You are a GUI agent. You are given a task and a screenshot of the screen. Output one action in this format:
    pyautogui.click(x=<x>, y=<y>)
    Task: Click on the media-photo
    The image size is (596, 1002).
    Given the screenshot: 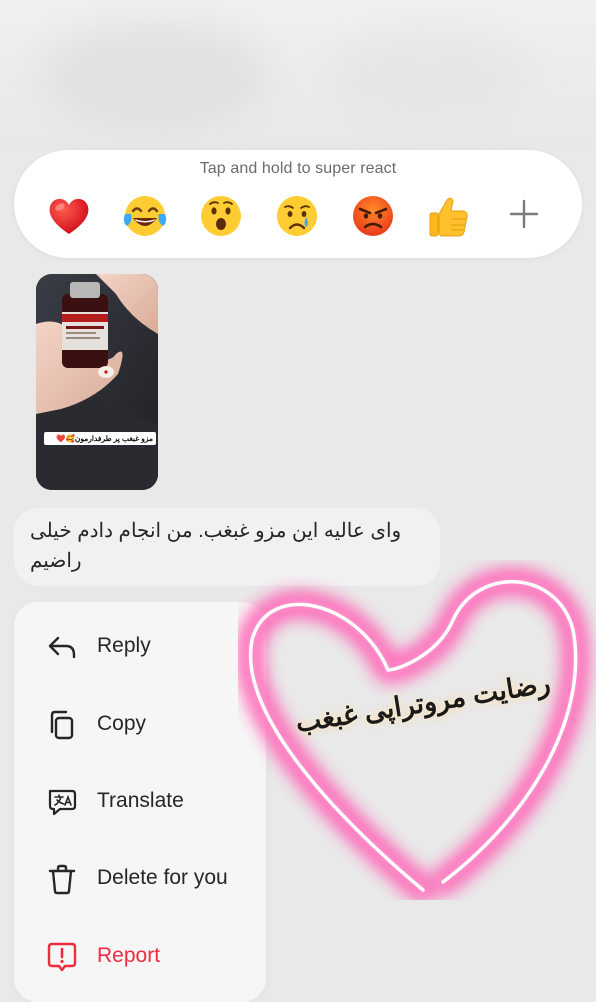 What is the action you would take?
    pyautogui.click(x=97, y=382)
    